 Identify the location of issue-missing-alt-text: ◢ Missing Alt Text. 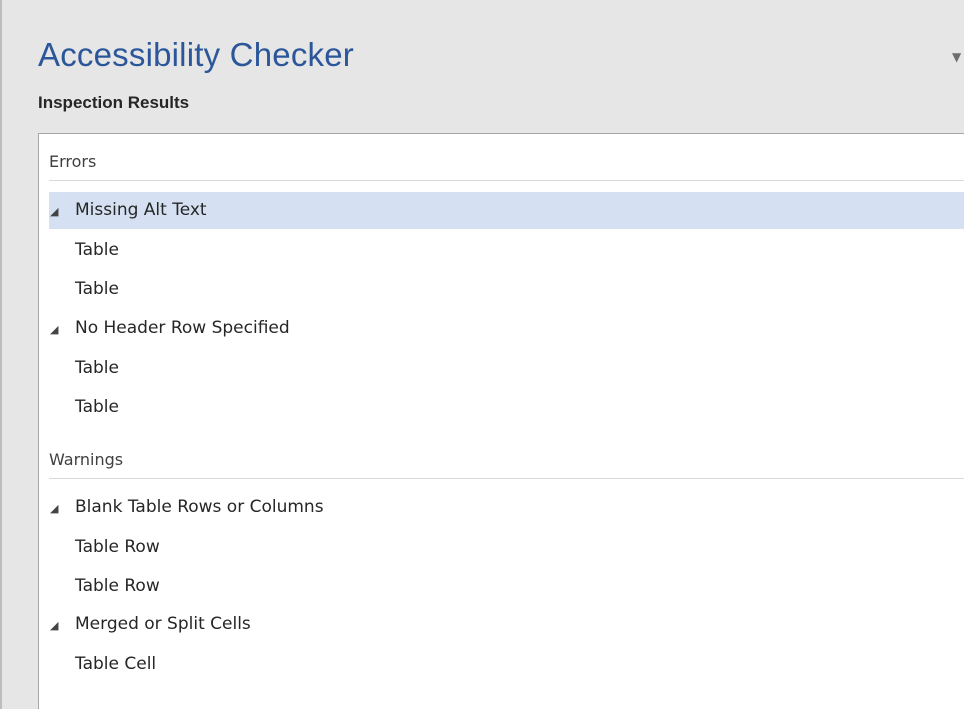
(506, 210).